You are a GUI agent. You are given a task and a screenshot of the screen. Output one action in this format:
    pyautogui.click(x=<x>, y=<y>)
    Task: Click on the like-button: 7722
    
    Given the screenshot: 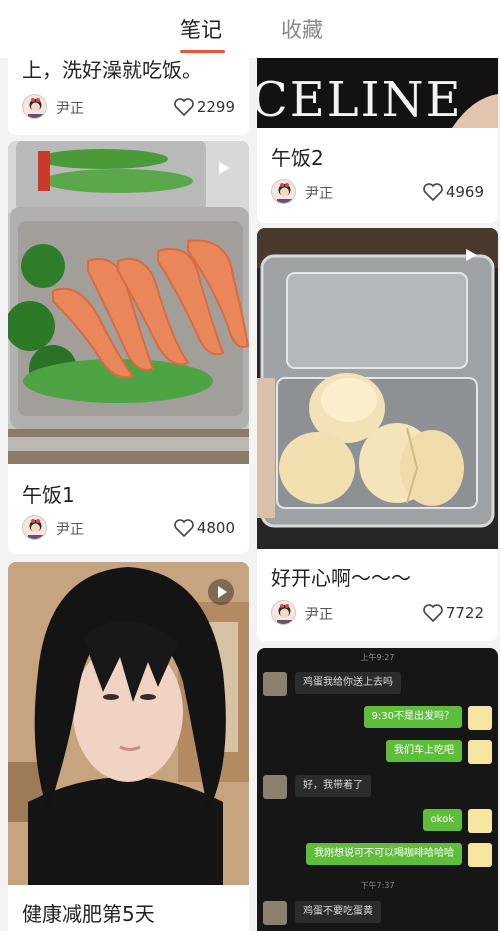 What is the action you would take?
    pyautogui.click(x=439, y=614)
    